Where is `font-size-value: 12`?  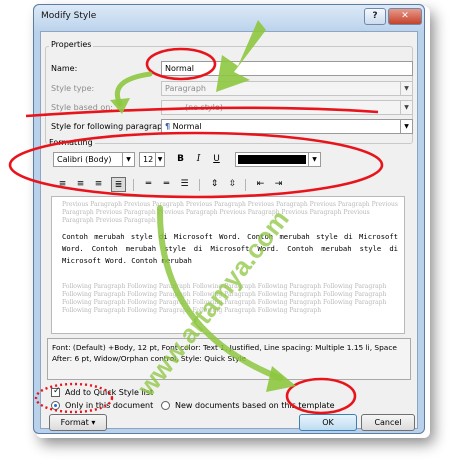
font-size-value: 12 is located at coordinates (148, 159).